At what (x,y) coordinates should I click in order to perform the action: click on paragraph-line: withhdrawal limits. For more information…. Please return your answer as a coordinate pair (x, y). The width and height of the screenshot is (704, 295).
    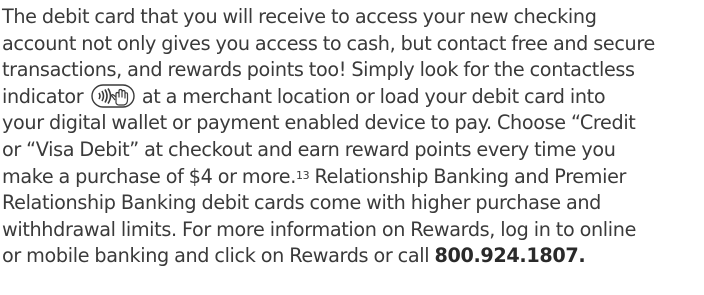
    Looking at the image, I should click on (319, 229).